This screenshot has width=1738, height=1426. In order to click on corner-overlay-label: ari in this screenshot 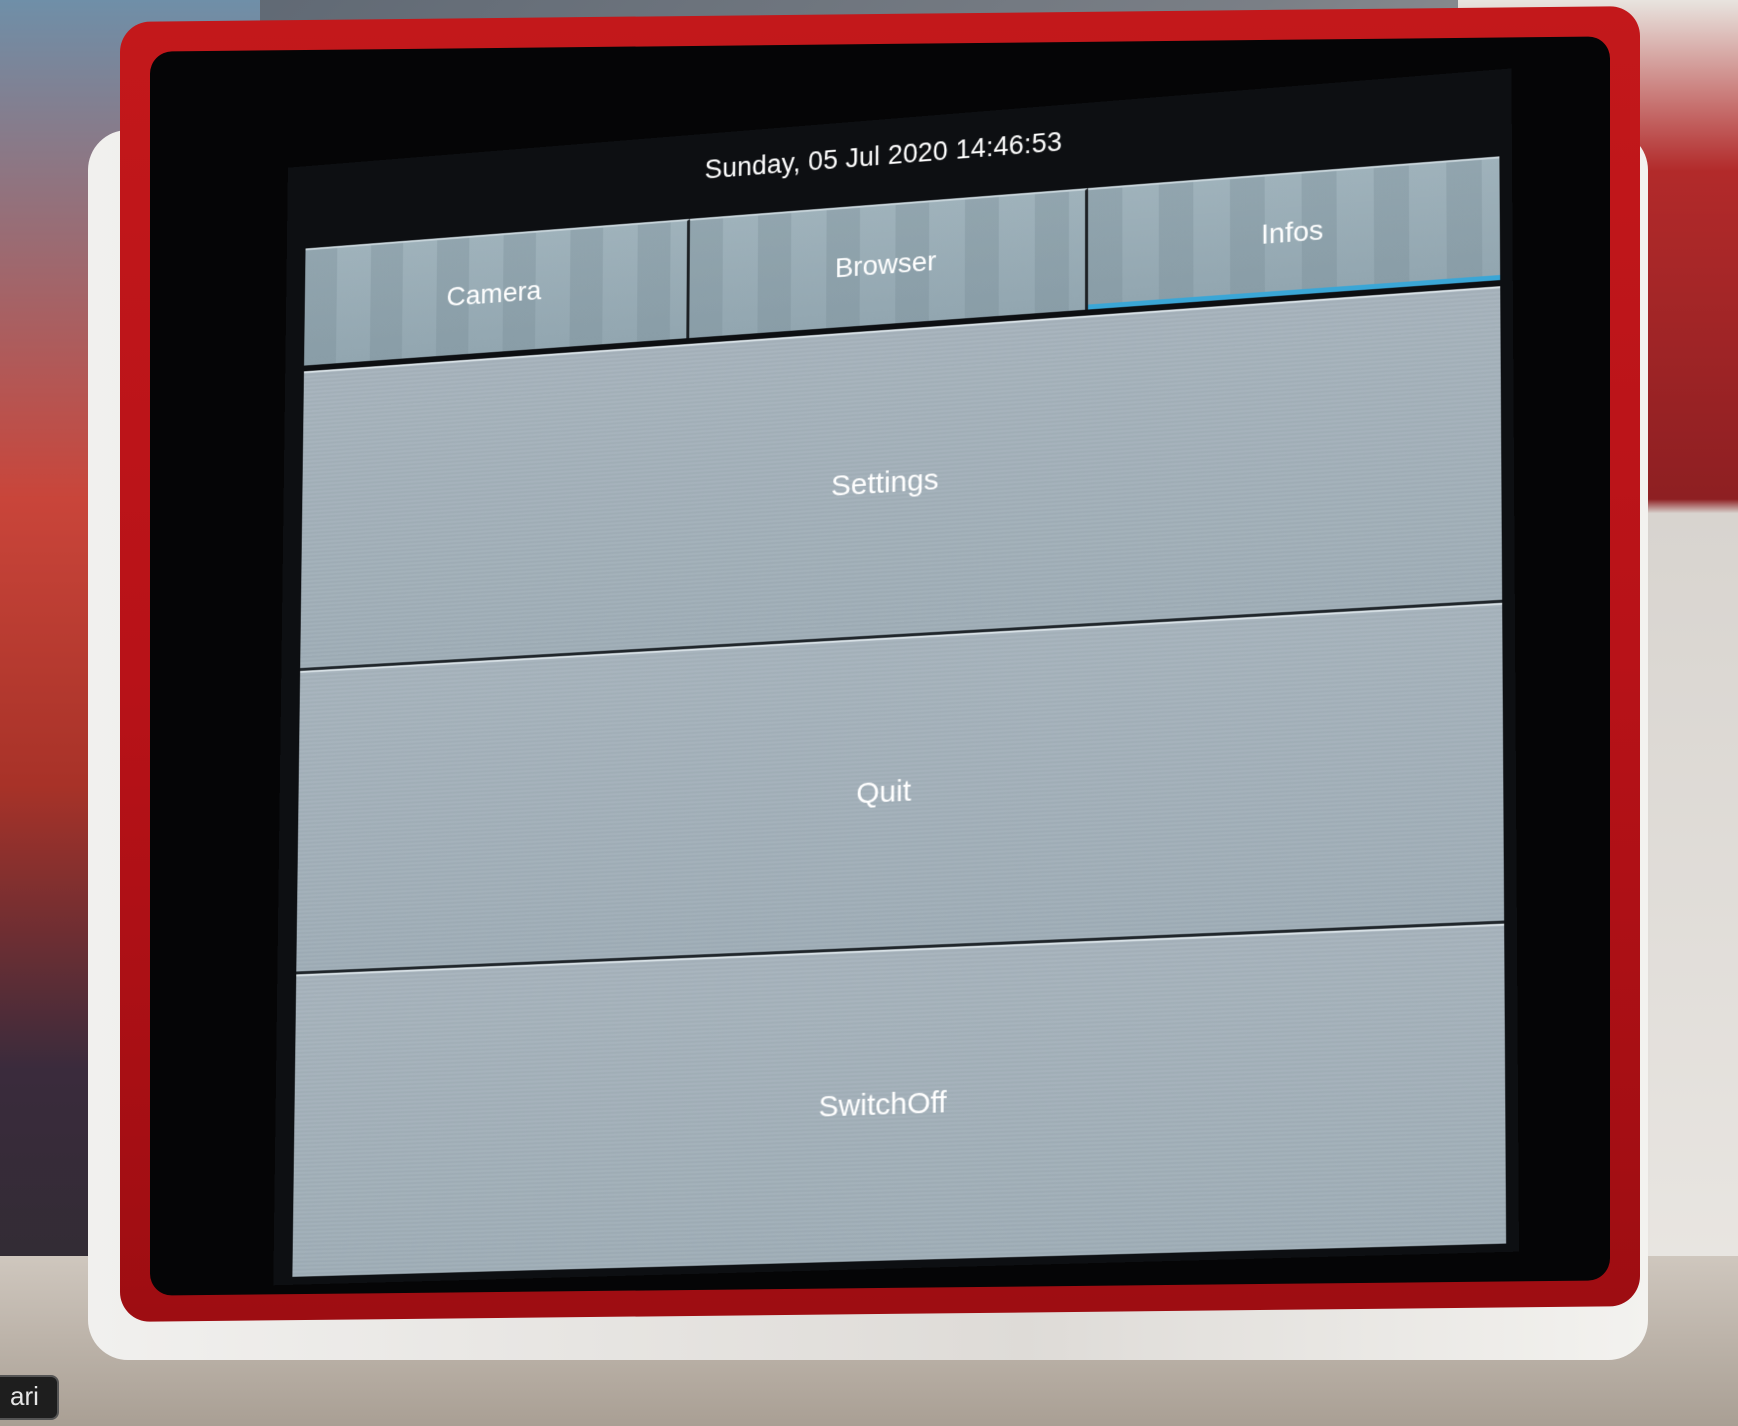, I will do `click(29, 1397)`.